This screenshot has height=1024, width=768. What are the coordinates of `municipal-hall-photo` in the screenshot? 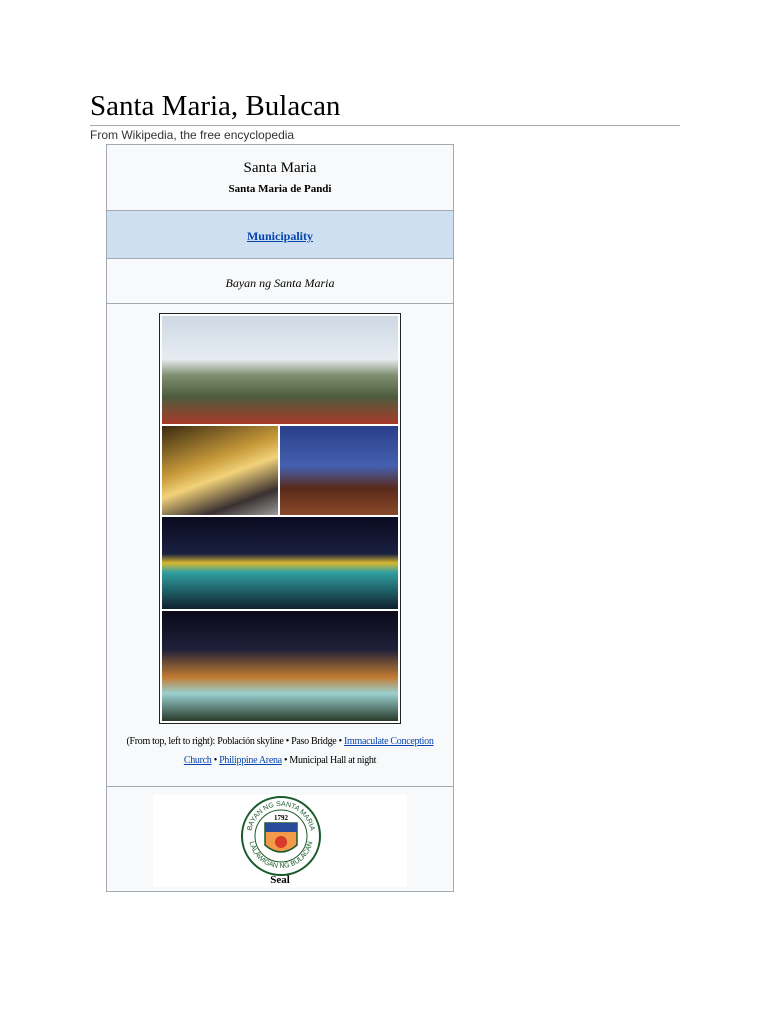 It's located at (280, 666).